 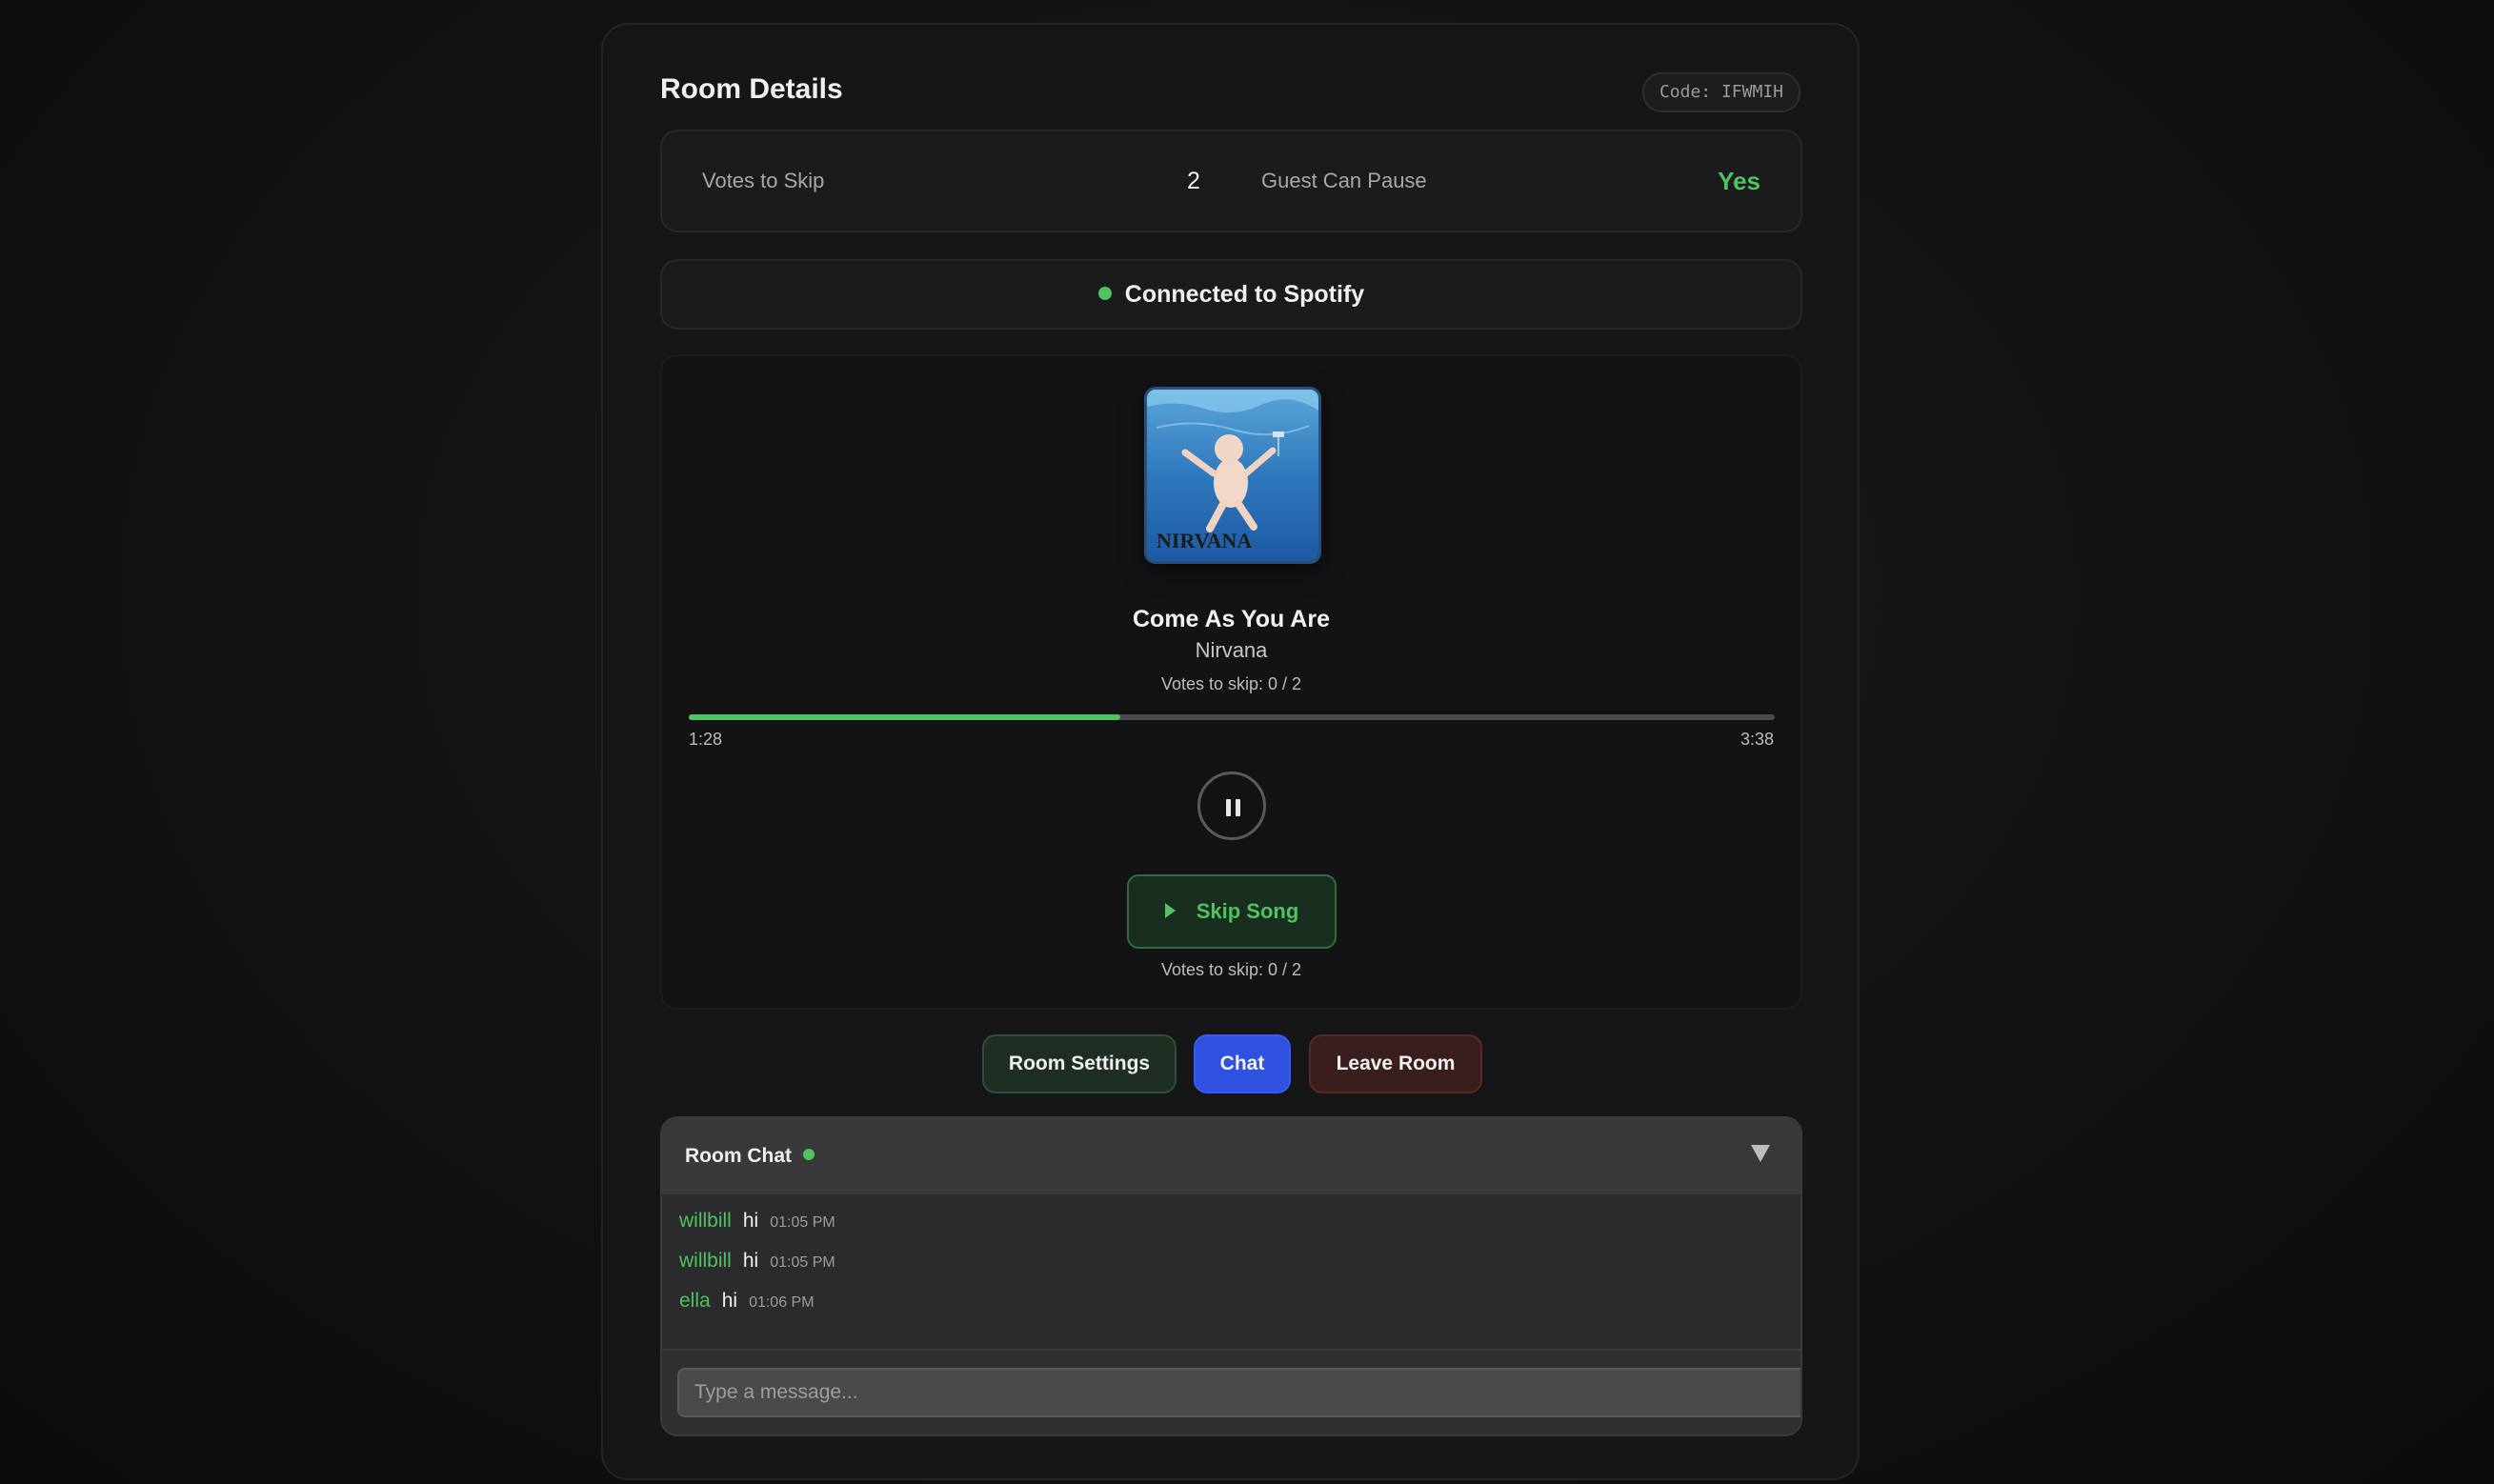 What do you see at coordinates (1247, 911) in the screenshot?
I see `skip-song-label: Skip Song` at bounding box center [1247, 911].